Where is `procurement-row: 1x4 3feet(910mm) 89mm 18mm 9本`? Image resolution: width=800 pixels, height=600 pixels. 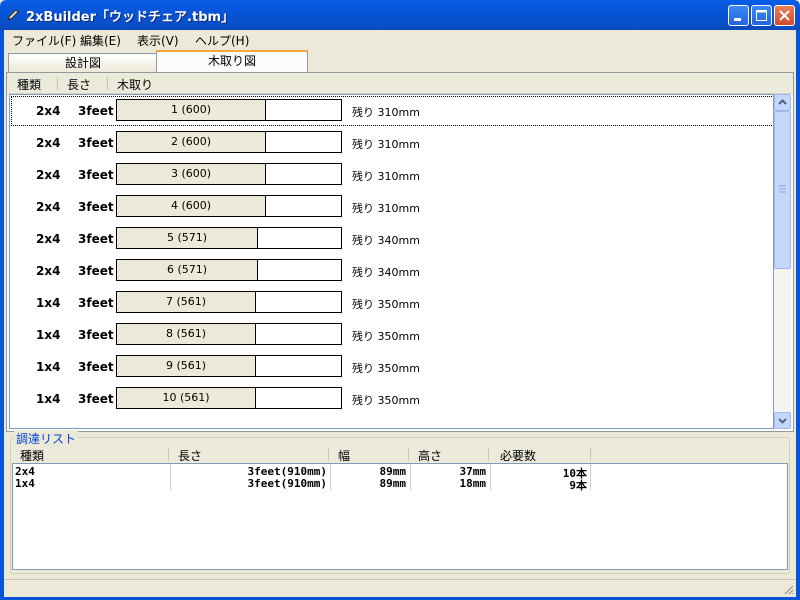 procurement-row: 1x4 3feet(910mm) 89mm 18mm 9本 is located at coordinates (400, 484).